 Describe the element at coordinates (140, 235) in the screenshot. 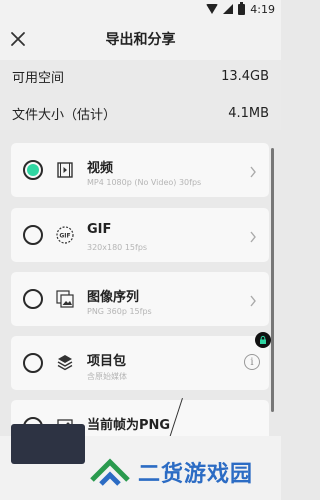

I see `option-gif: GIF GIF 320x180 15fps` at that location.